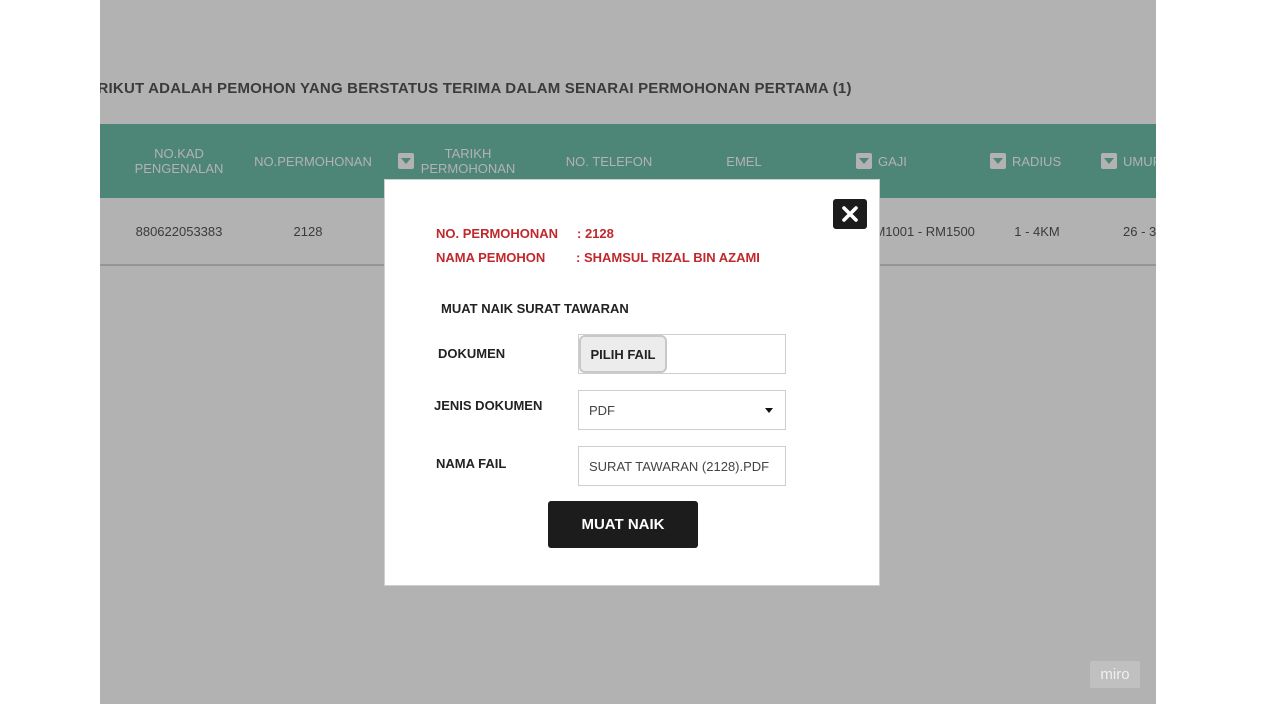 The image size is (1280, 720). I want to click on section-title: MUAT NAIK SURAT TAWARAN, so click(535, 308).